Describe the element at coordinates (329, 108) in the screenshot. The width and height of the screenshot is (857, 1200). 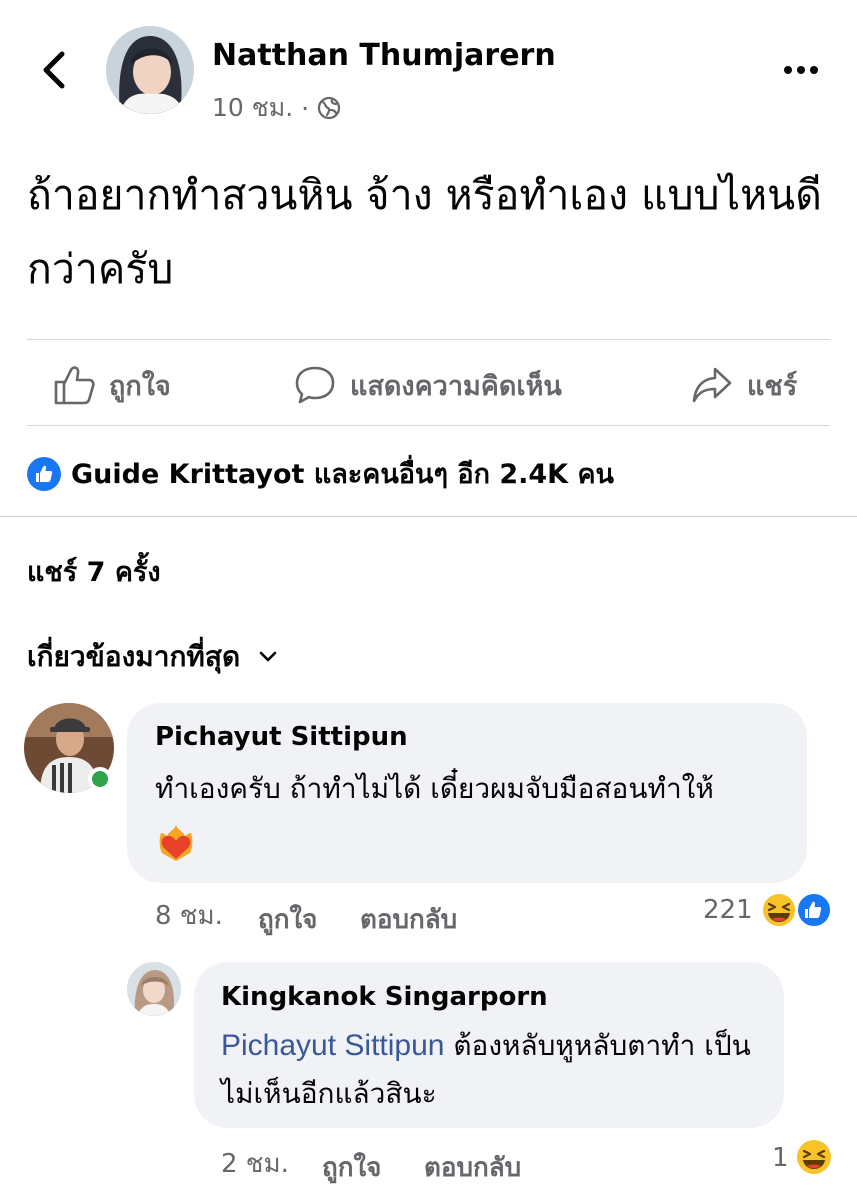
I see `globe-icon` at that location.